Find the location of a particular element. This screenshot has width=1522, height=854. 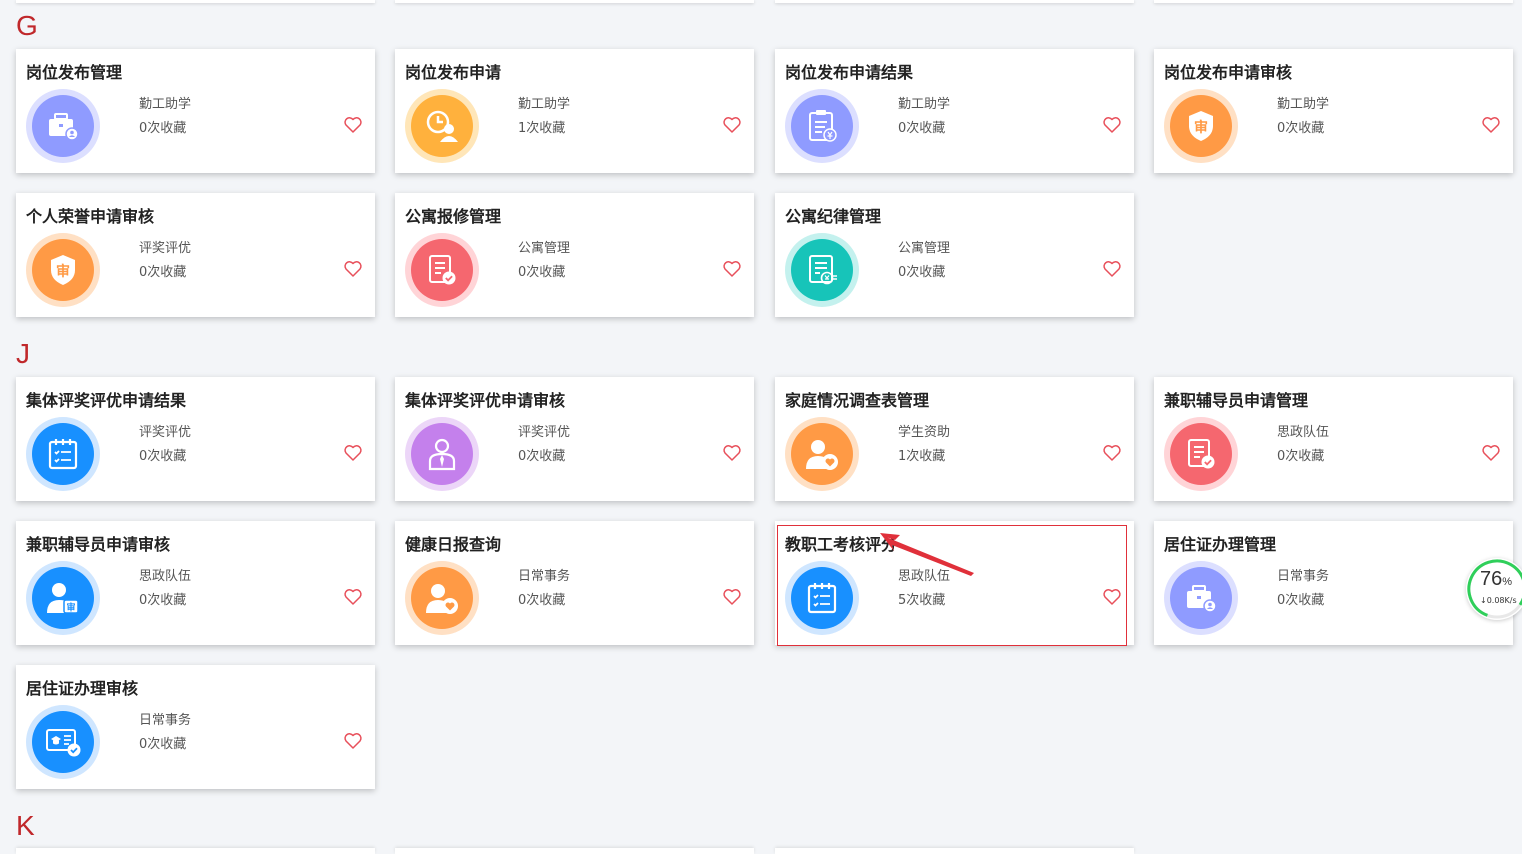

annotation-arrow-icon is located at coordinates (927, 554).